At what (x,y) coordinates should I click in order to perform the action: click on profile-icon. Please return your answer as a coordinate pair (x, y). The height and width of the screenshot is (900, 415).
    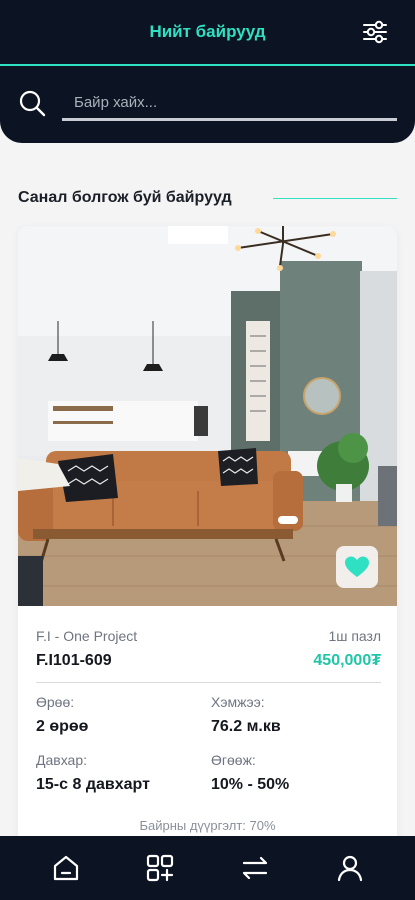
    Looking at the image, I should click on (350, 868).